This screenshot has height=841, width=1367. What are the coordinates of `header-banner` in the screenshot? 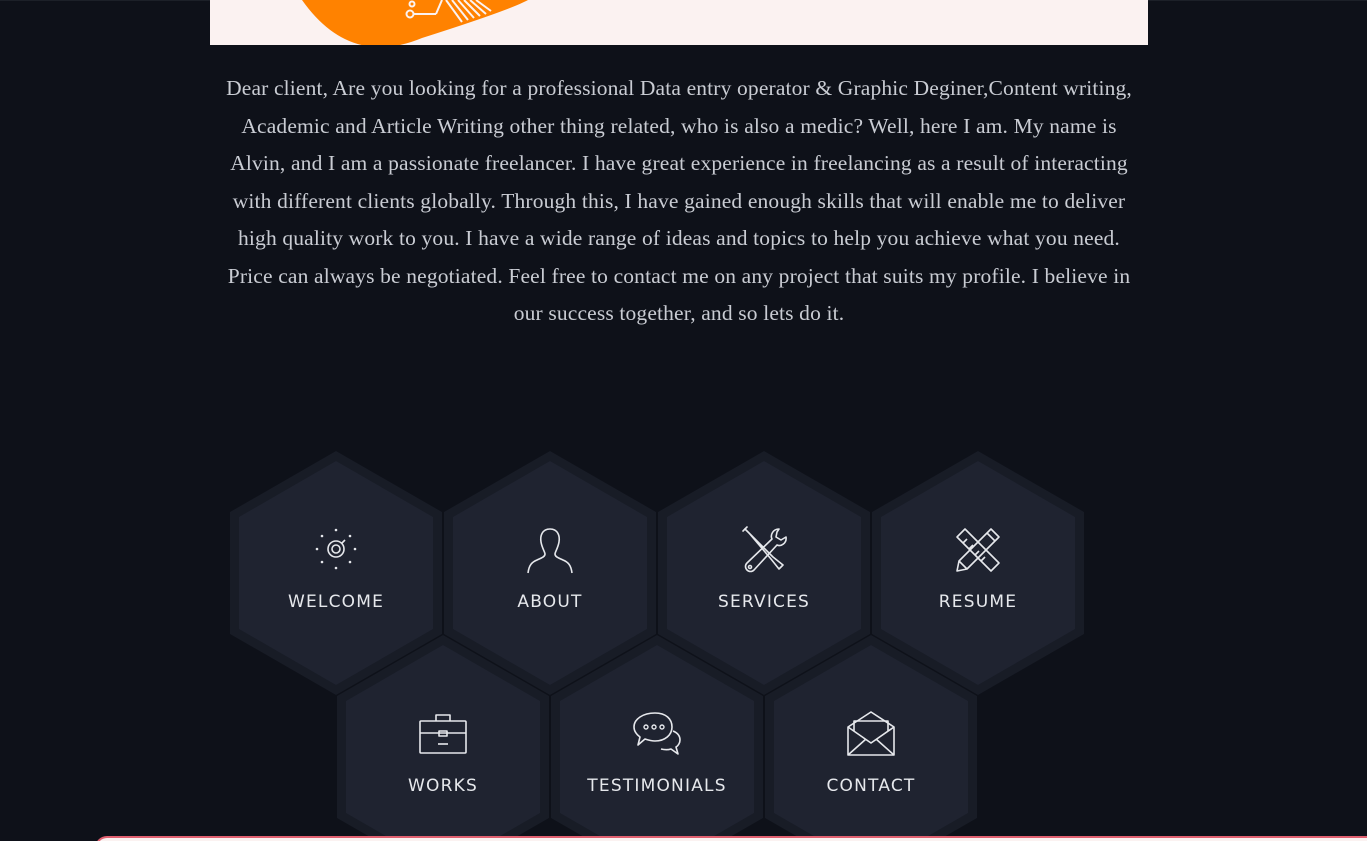 It's located at (679, 22).